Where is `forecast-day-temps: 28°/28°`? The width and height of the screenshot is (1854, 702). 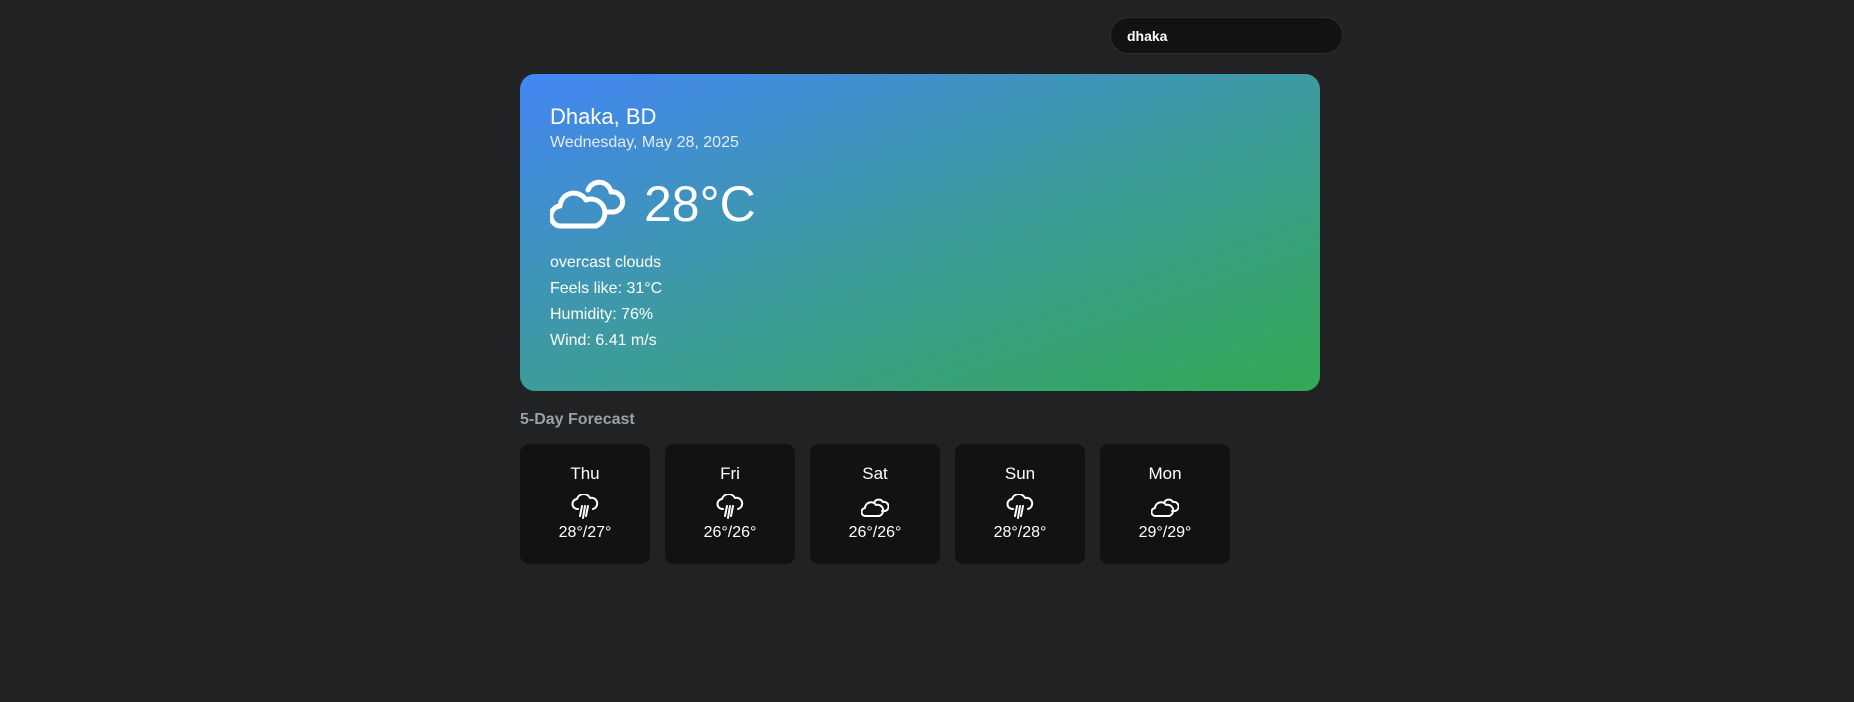
forecast-day-temps: 28°/28° is located at coordinates (1020, 532).